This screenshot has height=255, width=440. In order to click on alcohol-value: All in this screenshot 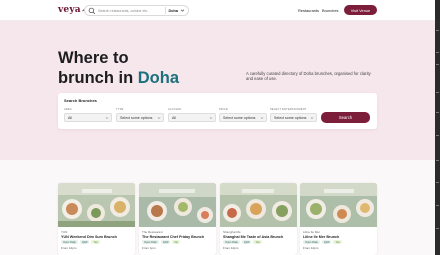, I will do `click(174, 117)`.